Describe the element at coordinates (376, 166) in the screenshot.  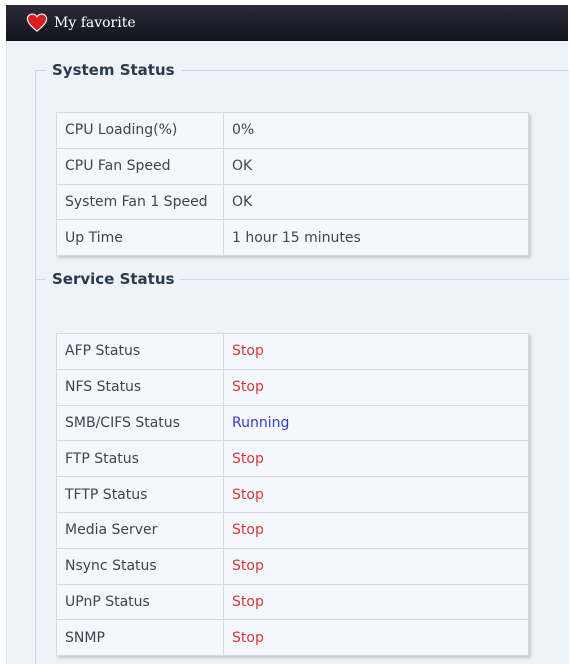
I see `cpu-fan-speed-value: OK` at that location.